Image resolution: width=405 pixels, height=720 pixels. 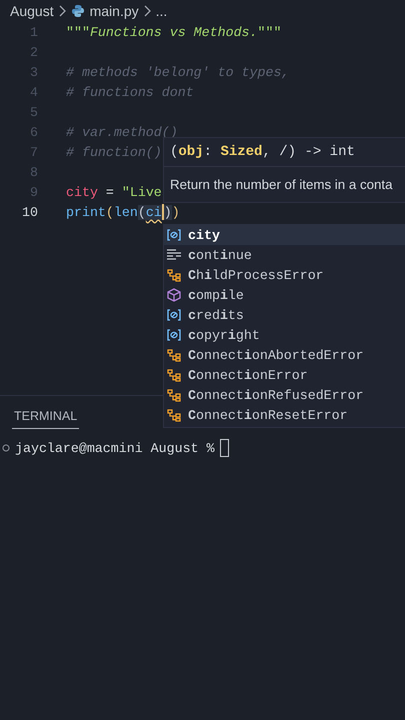 What do you see at coordinates (284, 375) in the screenshot?
I see `suggestion-item: ConnectionError` at bounding box center [284, 375].